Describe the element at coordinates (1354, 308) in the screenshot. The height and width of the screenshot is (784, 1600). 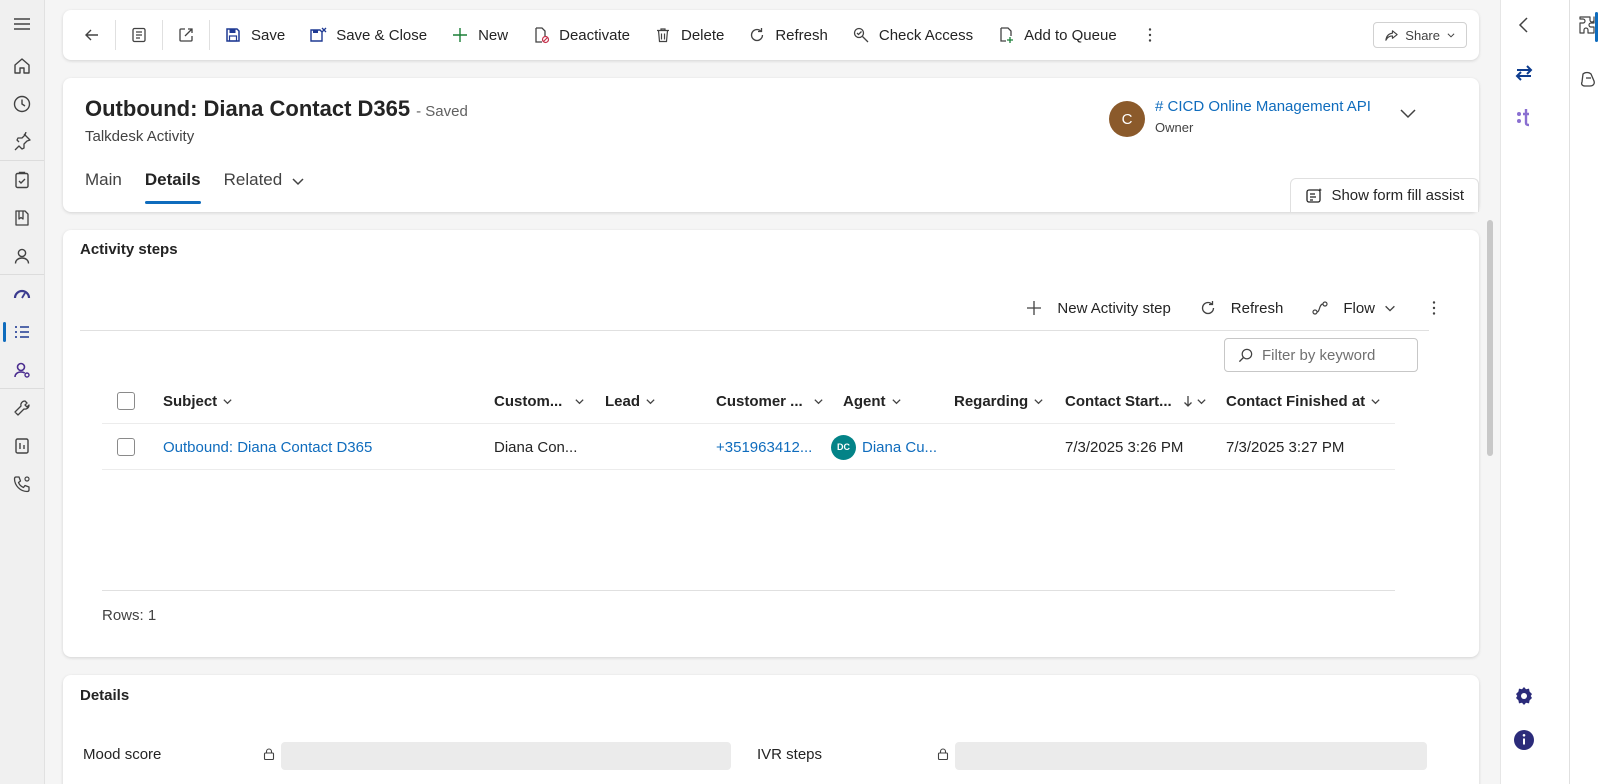
I see `flow-button: Flow` at that location.